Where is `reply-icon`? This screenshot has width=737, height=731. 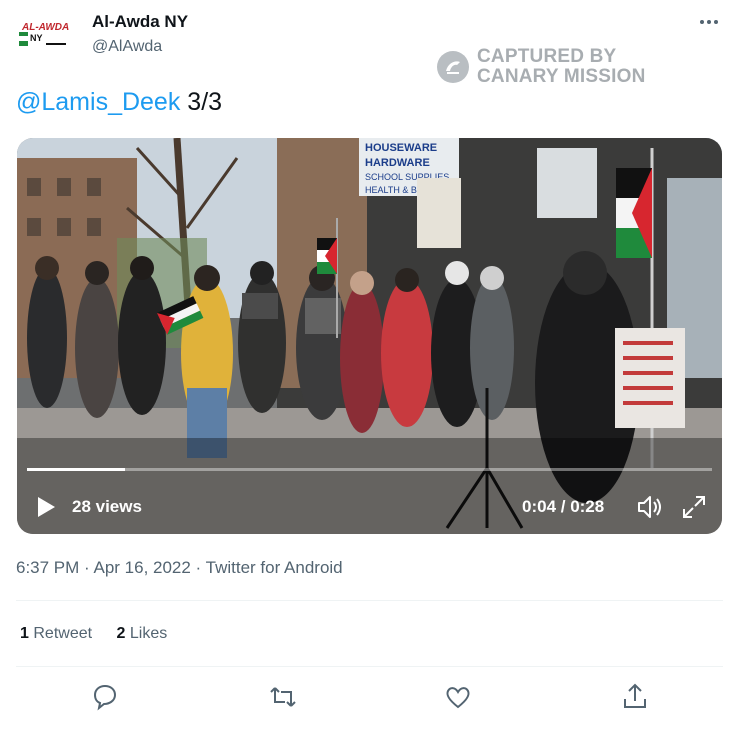 reply-icon is located at coordinates (105, 697).